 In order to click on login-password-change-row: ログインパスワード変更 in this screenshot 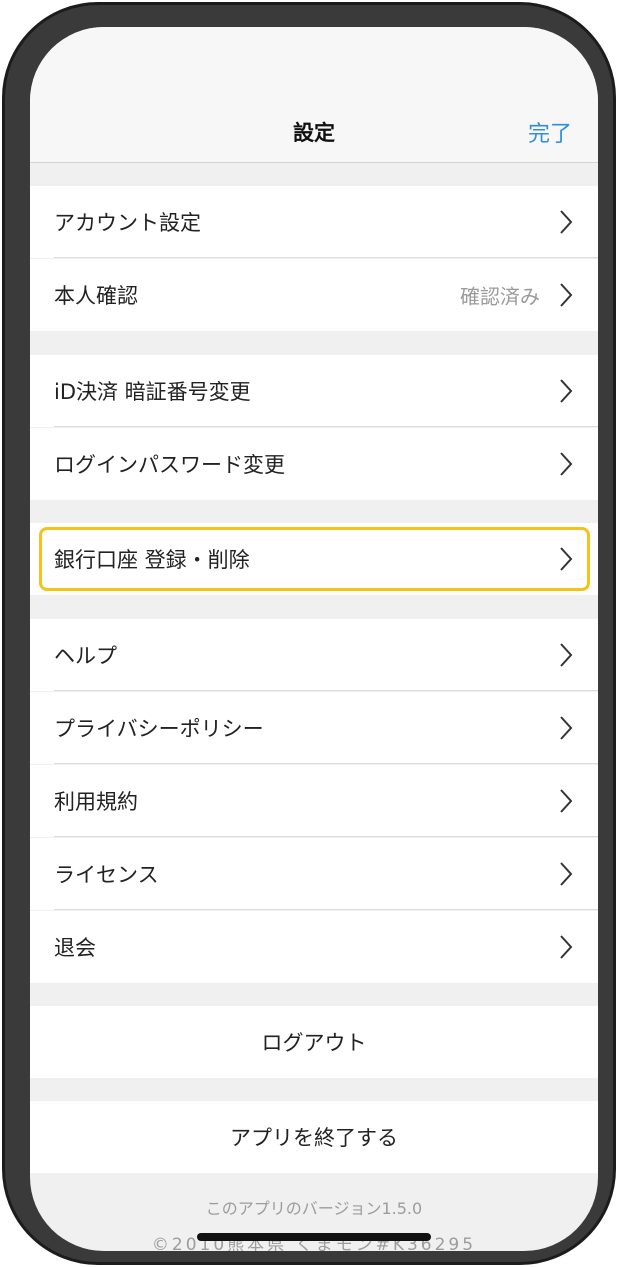, I will do `click(314, 464)`.